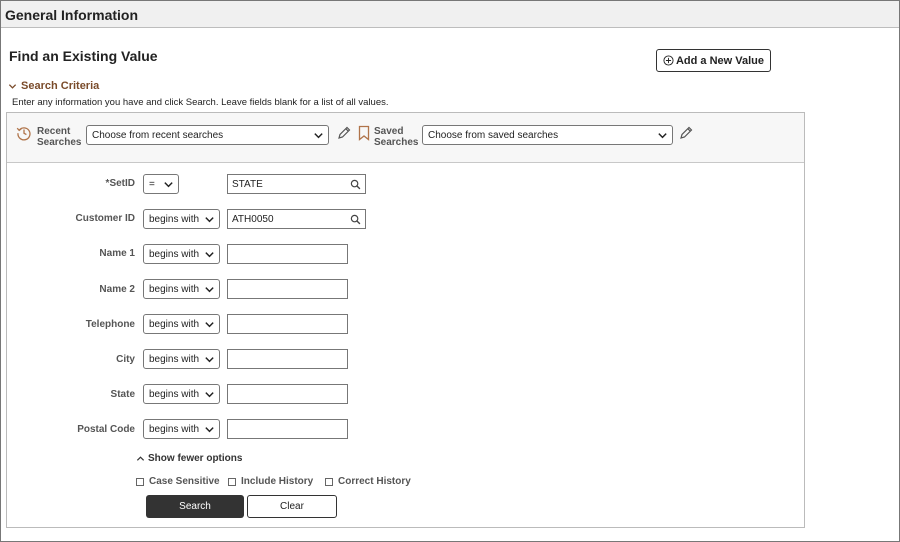  What do you see at coordinates (686, 133) in the screenshot?
I see `edit-saved-pencil-icon` at bounding box center [686, 133].